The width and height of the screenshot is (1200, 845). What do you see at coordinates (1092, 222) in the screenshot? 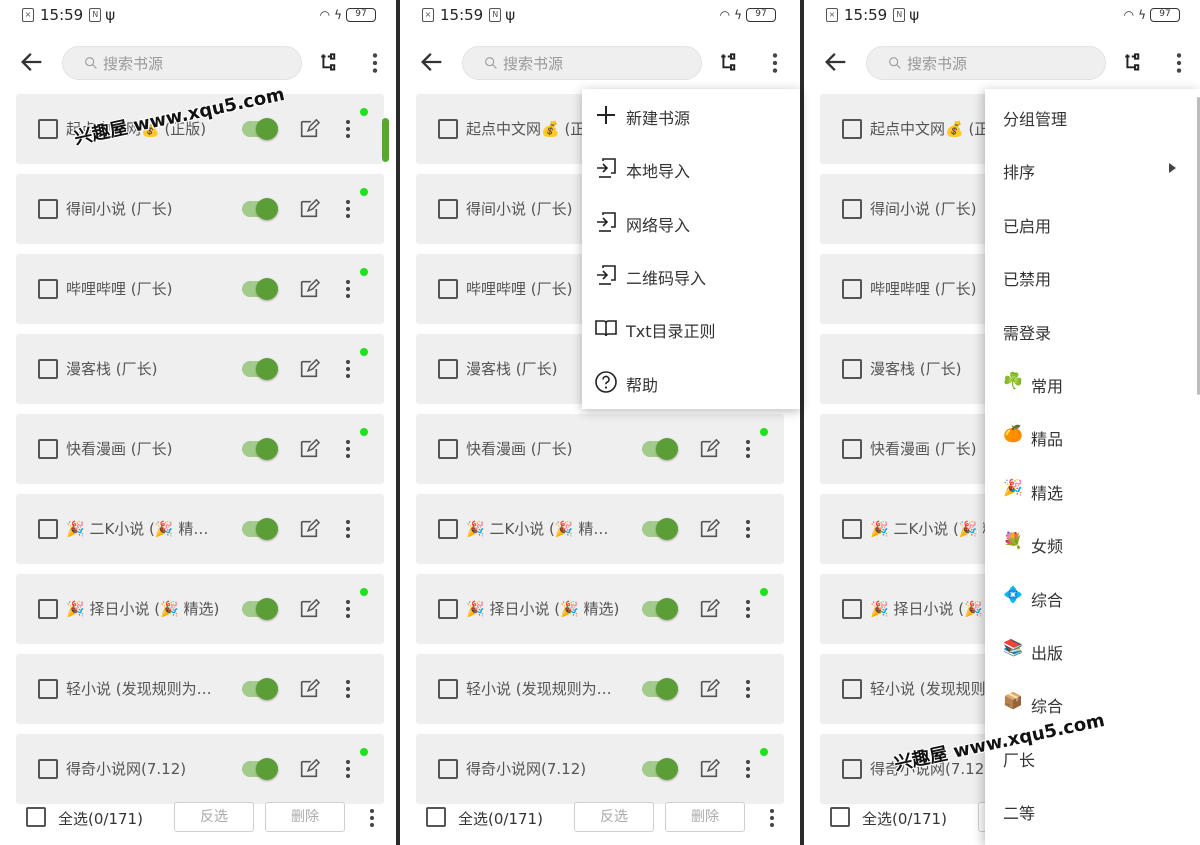
I see `menu-item: 已启用` at bounding box center [1092, 222].